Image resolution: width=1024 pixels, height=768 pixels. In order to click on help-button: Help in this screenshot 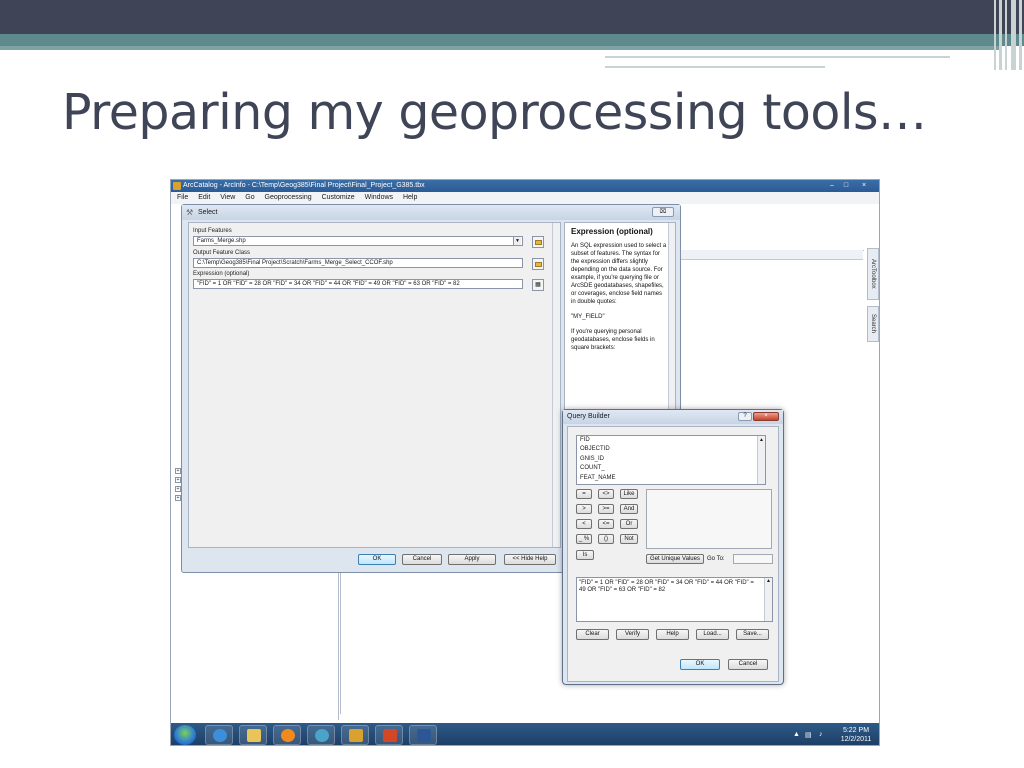, I will do `click(672, 634)`.